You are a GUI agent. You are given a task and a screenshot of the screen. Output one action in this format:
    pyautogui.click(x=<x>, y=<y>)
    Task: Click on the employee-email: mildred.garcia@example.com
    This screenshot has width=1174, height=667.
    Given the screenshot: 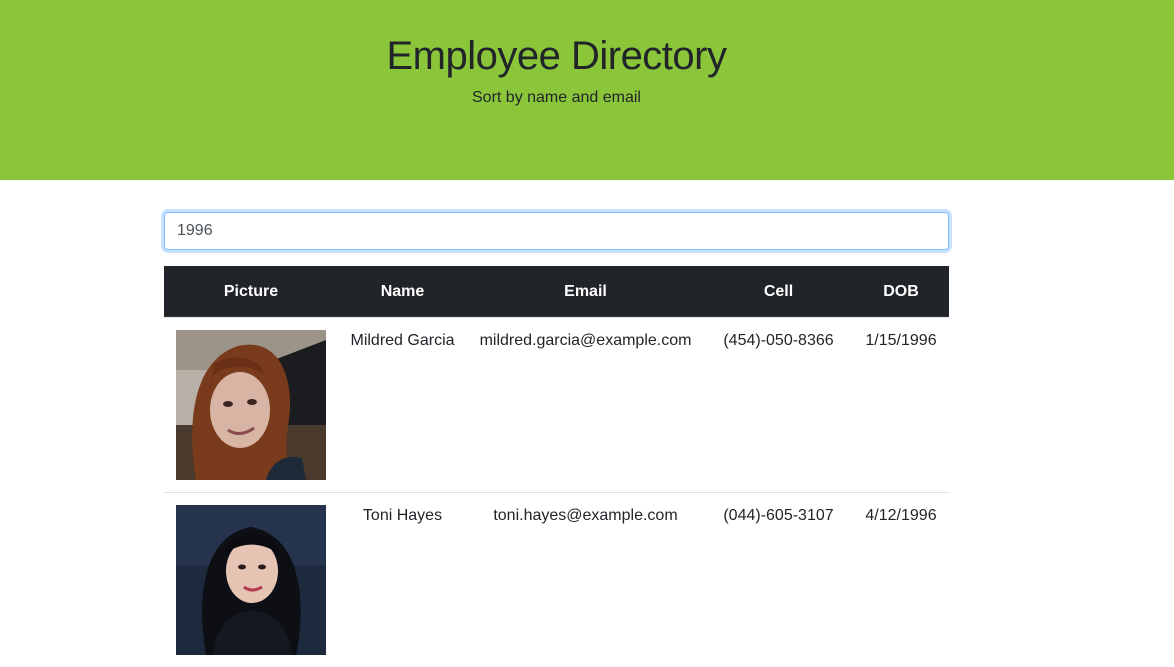 What is the action you would take?
    pyautogui.click(x=585, y=340)
    